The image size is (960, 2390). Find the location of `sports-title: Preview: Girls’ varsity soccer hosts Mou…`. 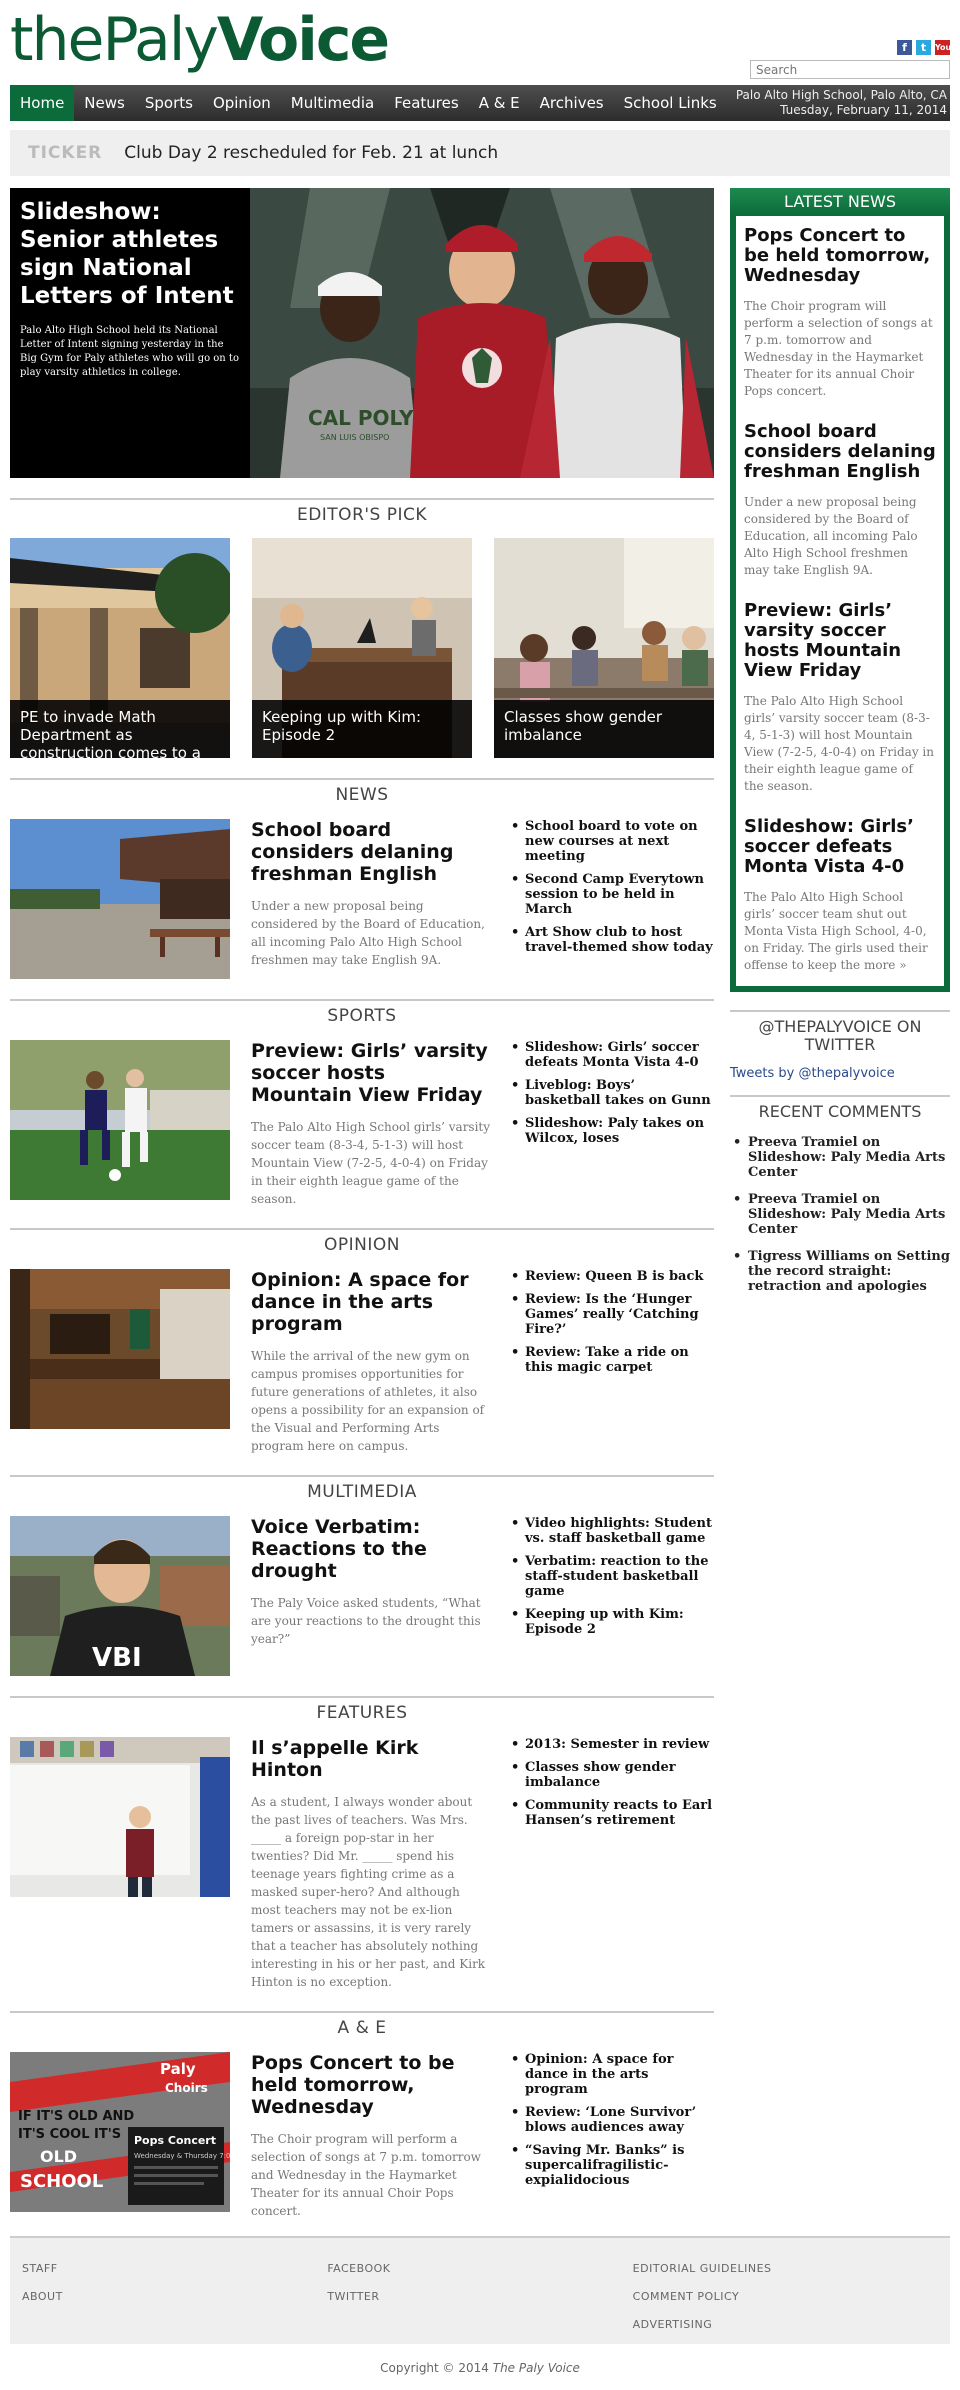

sports-title: Preview: Girls’ varsity soccer hosts Mou… is located at coordinates (371, 1073).